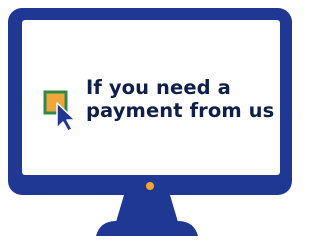 This screenshot has width=320, height=246. What do you see at coordinates (180, 110) in the screenshot?
I see `headline-line-2: payment from us` at bounding box center [180, 110].